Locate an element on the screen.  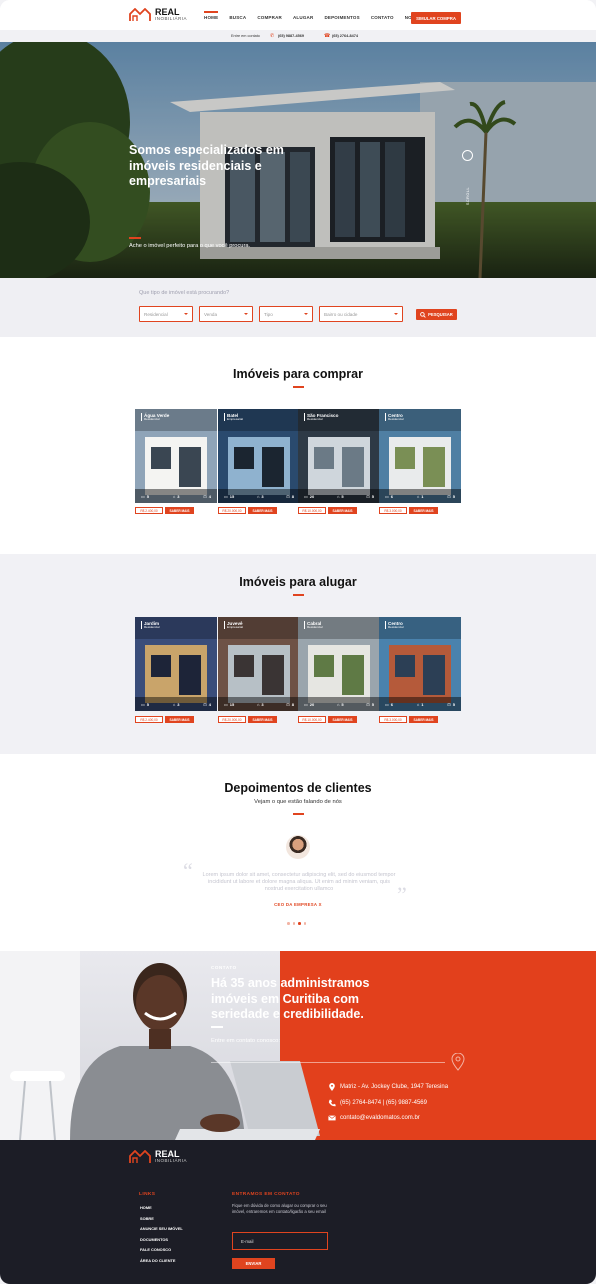
search-label: Que tipo de imóvel está procurando? is located at coordinates (184, 293).